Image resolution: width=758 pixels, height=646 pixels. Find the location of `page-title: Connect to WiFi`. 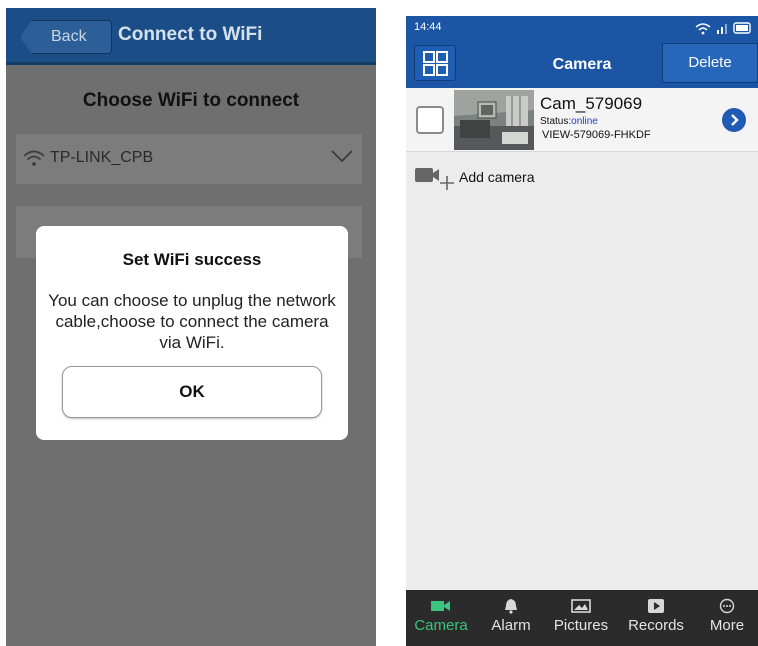

page-title: Connect to WiFi is located at coordinates (190, 34).